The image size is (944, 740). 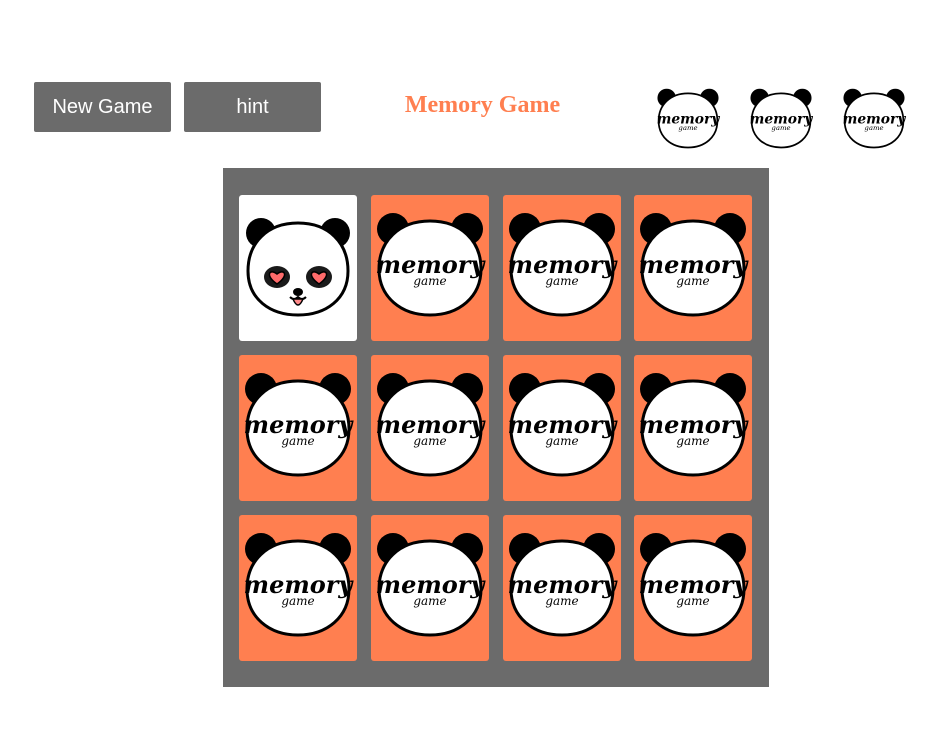 I want to click on life-1: memory game, so click(x=688, y=121).